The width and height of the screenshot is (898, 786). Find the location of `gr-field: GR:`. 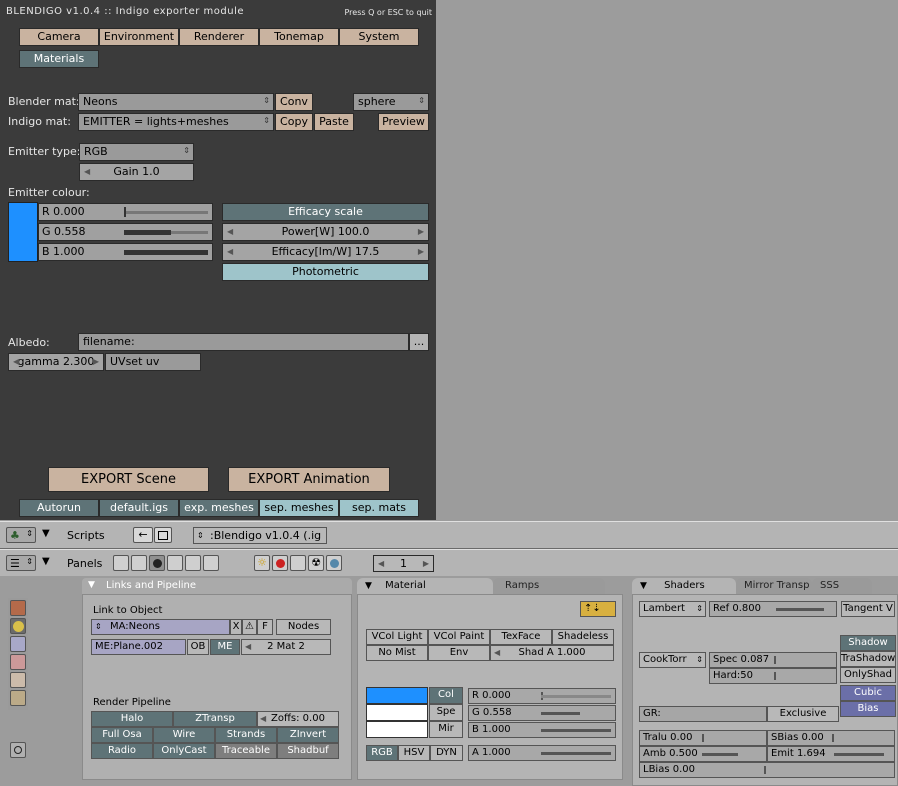

gr-field: GR: is located at coordinates (703, 714).